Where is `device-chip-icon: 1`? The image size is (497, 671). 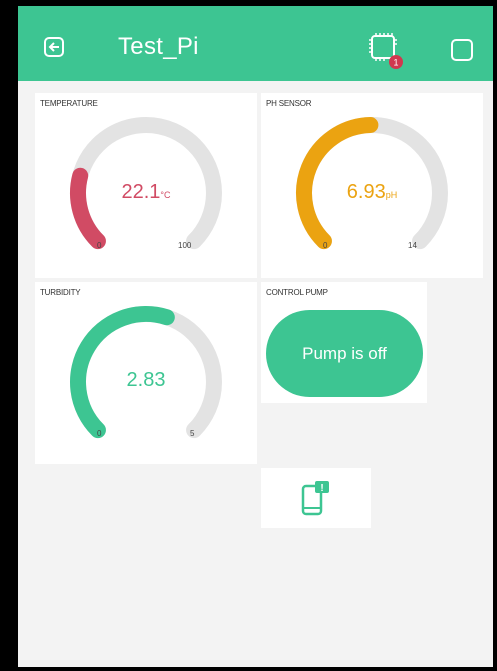
device-chip-icon: 1 is located at coordinates (386, 50).